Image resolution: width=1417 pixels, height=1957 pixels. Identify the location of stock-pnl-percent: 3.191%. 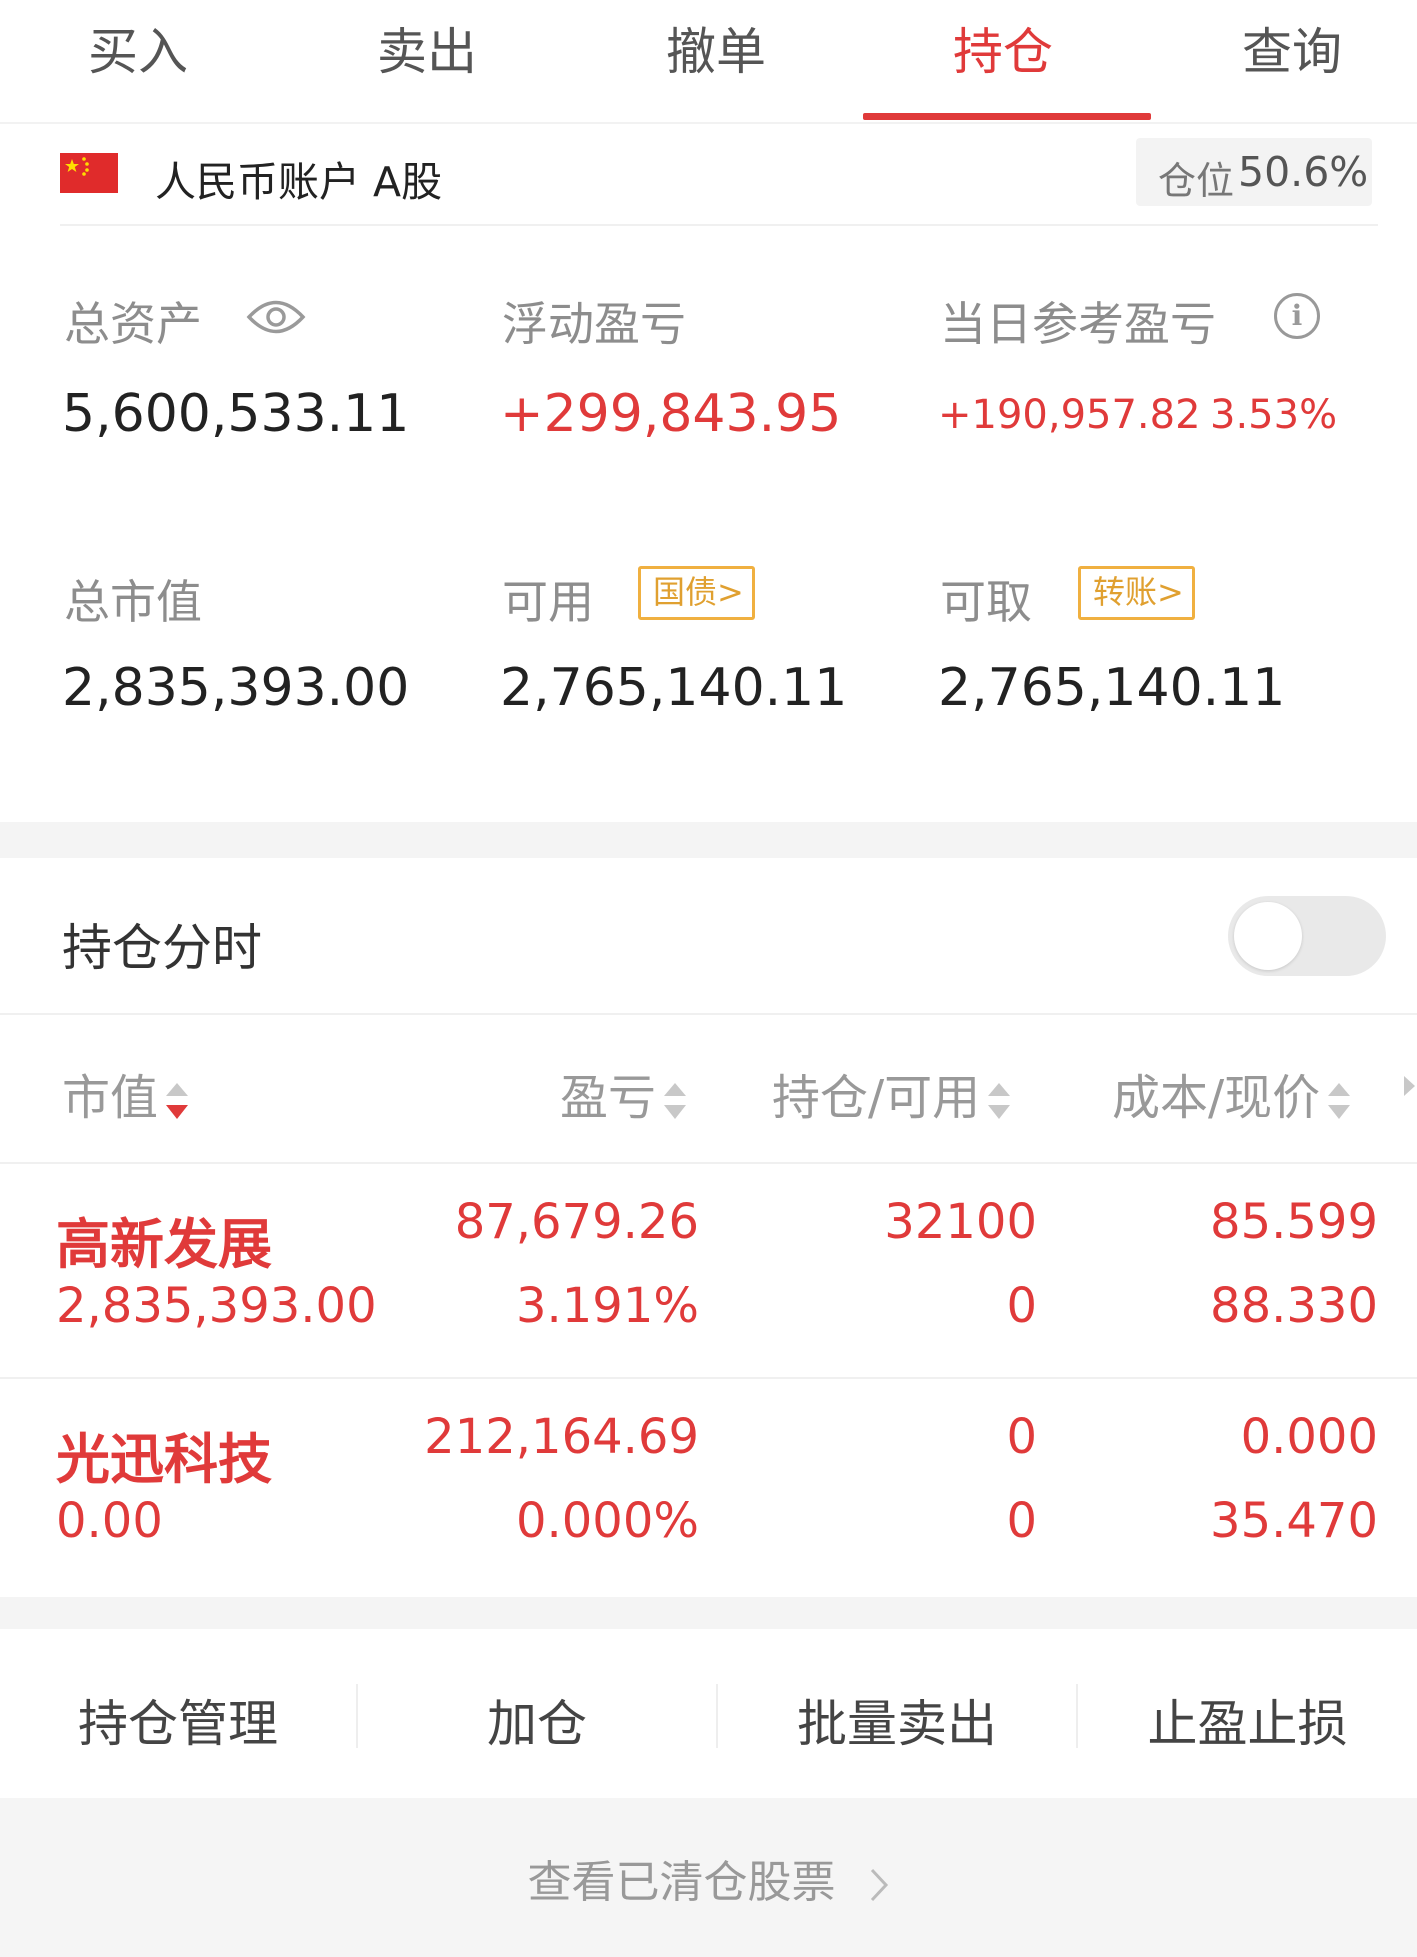
(607, 1306).